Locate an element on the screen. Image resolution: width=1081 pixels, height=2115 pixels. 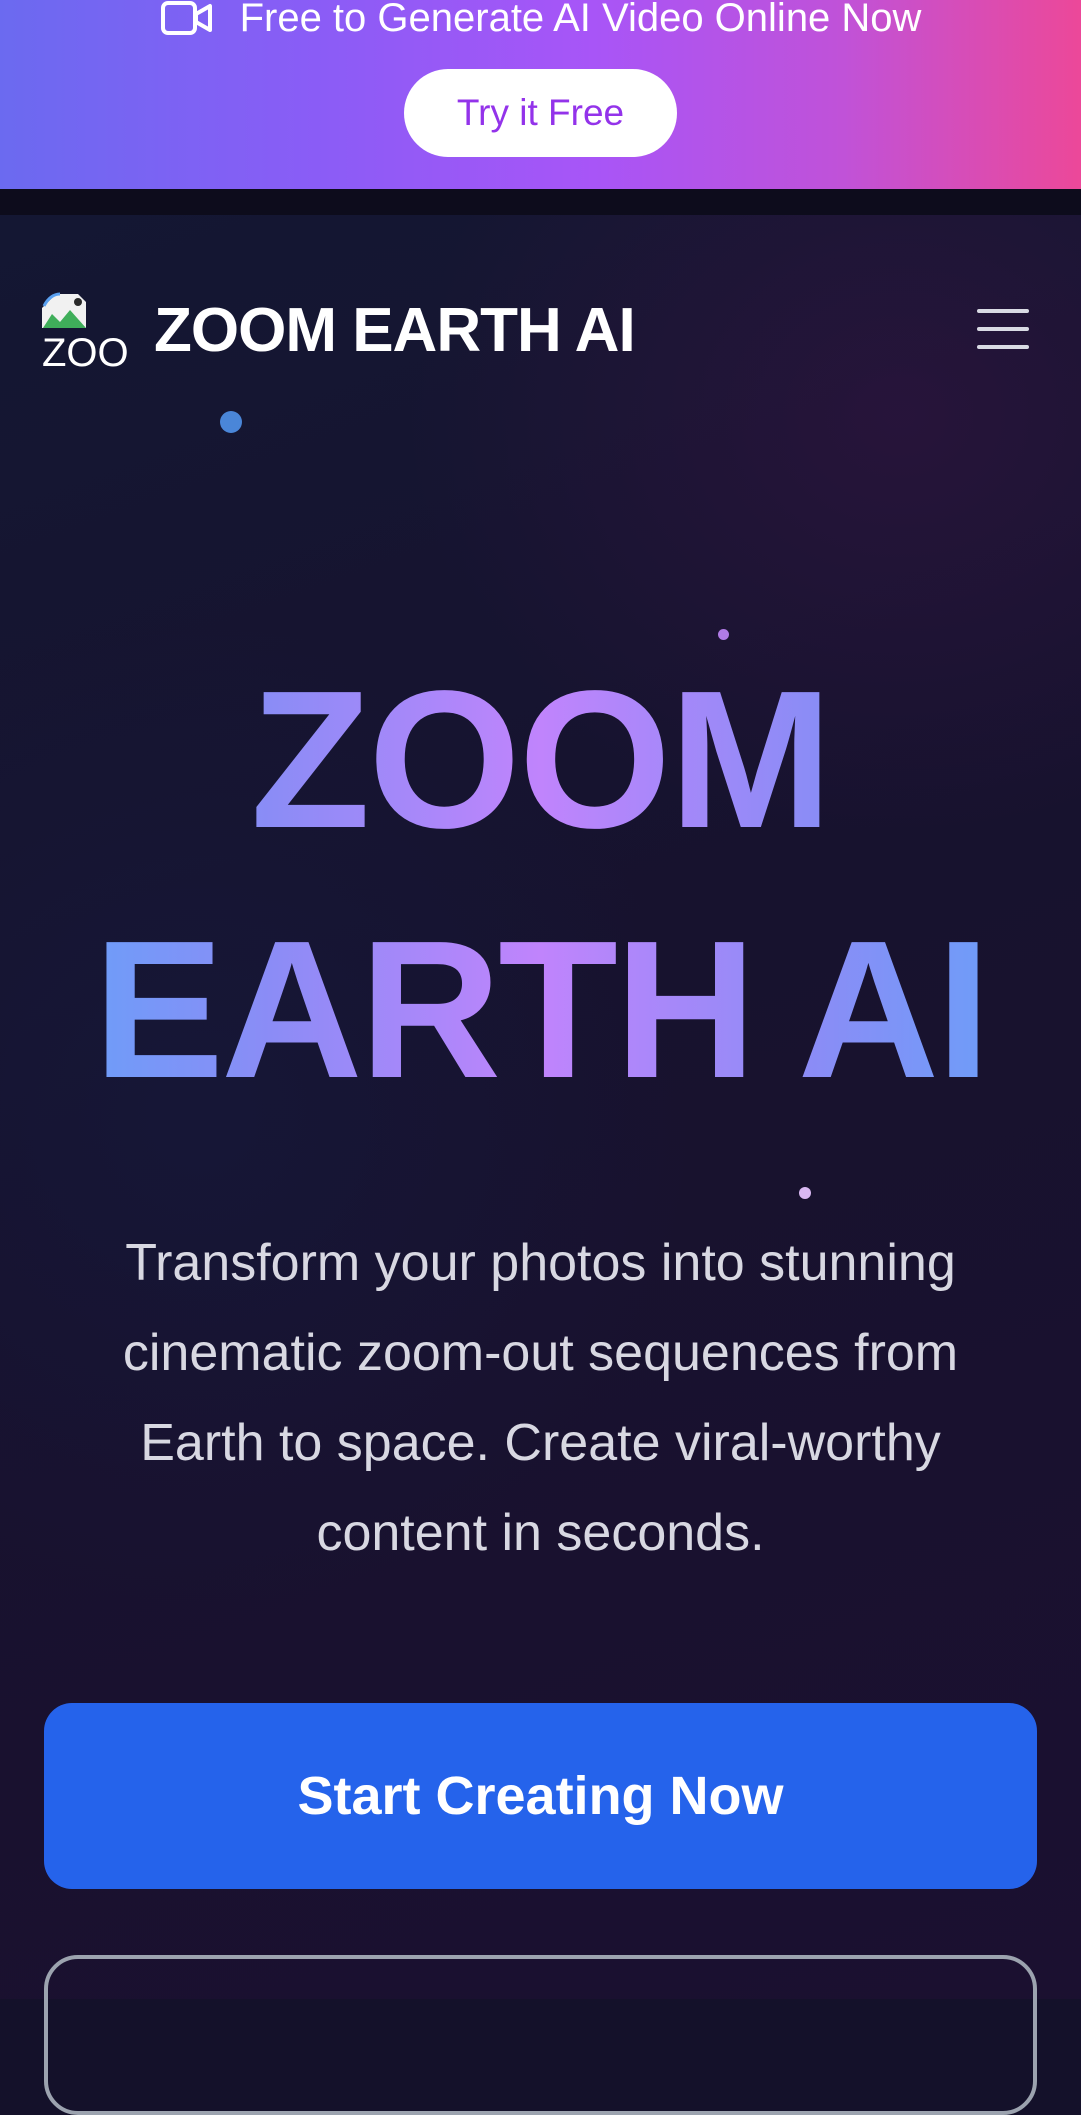
broken-image-icon: ZOOM EARTH AI is located at coordinates (85, 331).